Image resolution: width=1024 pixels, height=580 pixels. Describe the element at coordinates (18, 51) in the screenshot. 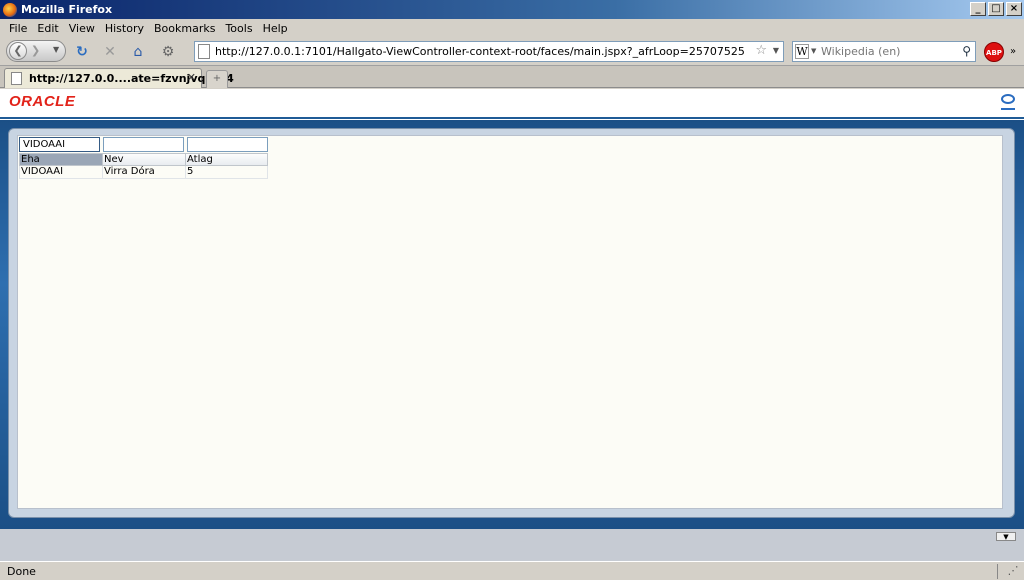

I see `back-icon: ❮` at that location.